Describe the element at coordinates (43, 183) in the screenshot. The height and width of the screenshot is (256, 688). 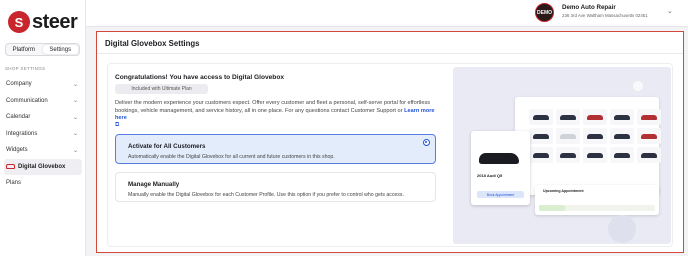
I see `sidebar-item-plans: Plans` at that location.